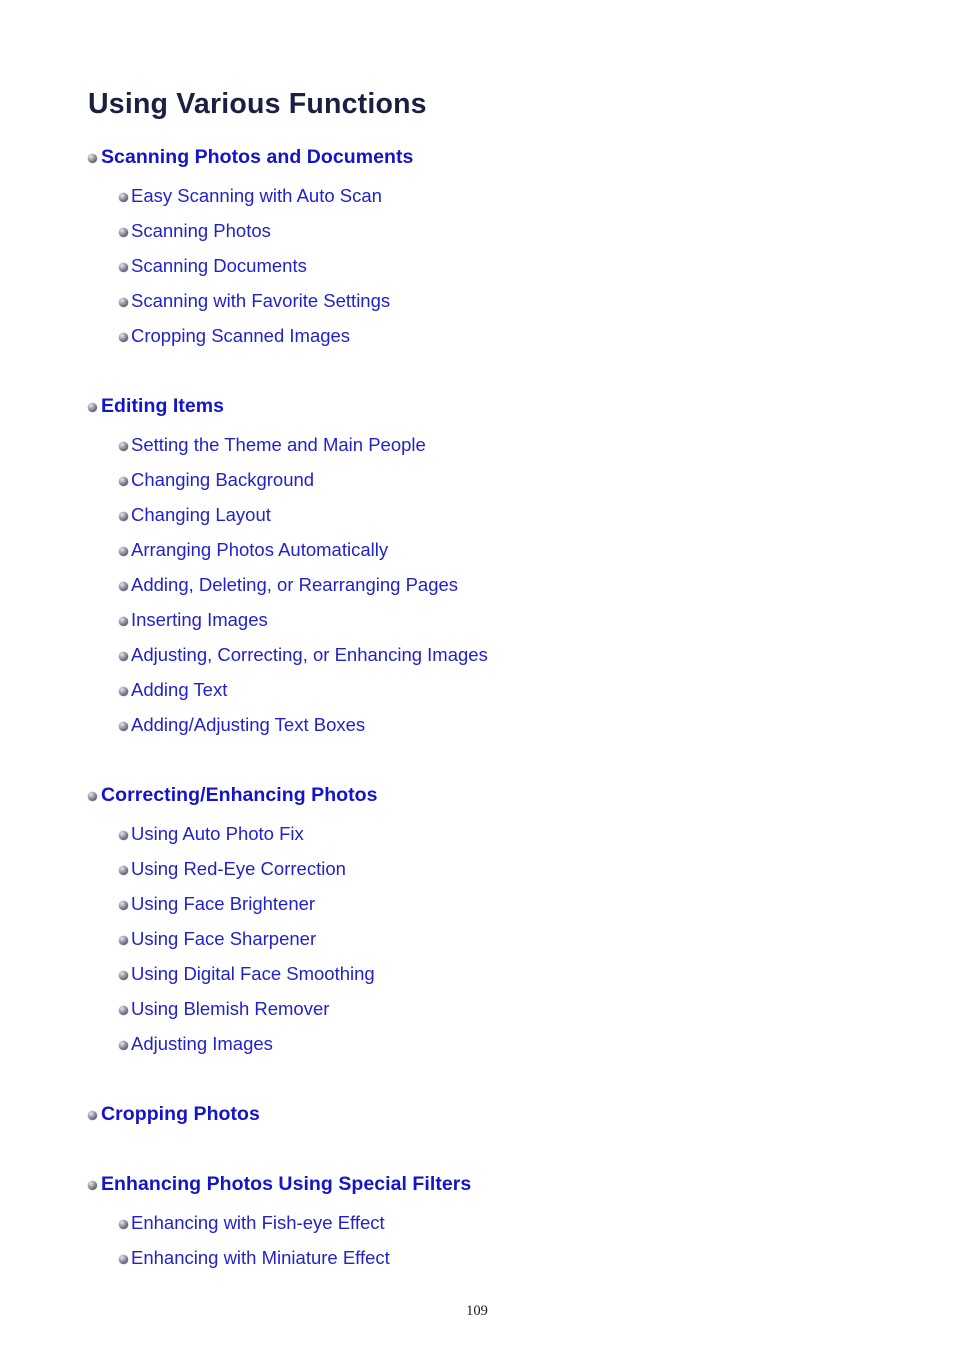  I want to click on toc-subitem-link: Using Blemish Remover, so click(477, 1009).